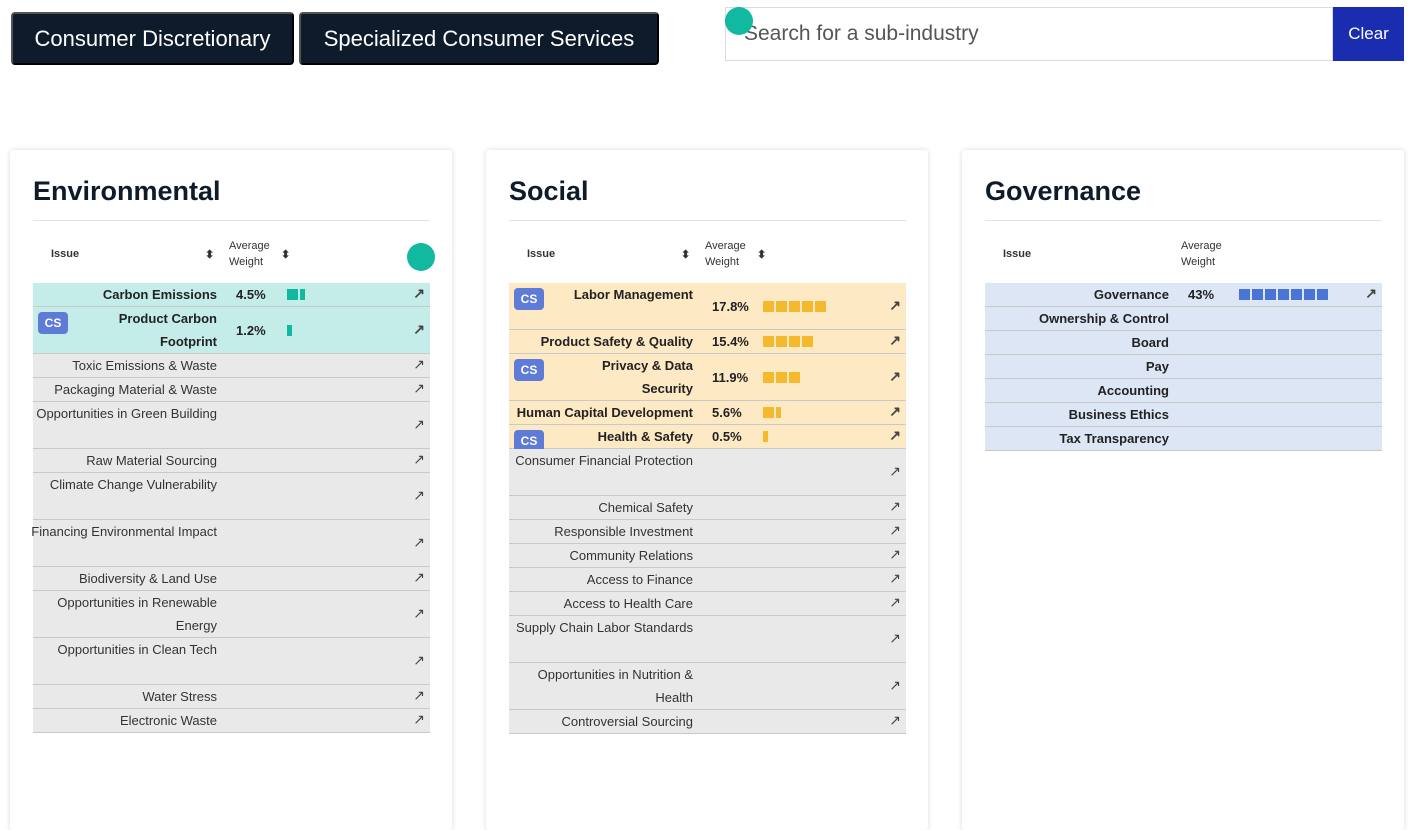 This screenshot has height=830, width=1408. I want to click on table-row: CS Privacy & Data Security 11.9% ↗, so click(707, 377).